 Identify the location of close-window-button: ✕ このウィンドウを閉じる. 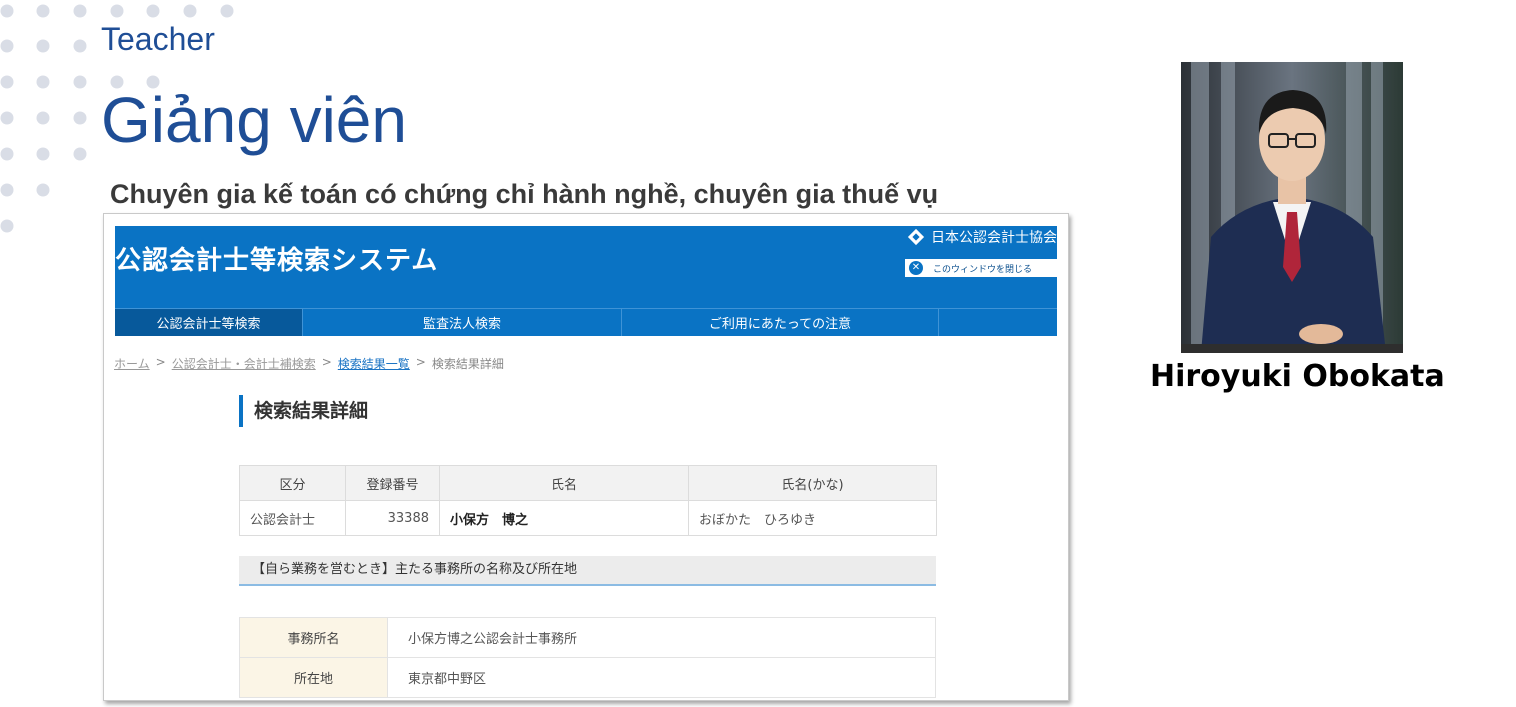
(981, 268).